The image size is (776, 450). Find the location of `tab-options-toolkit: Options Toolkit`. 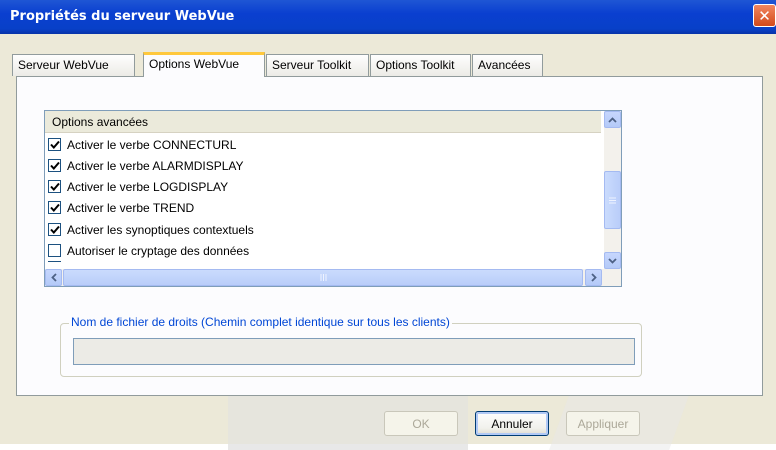

tab-options-toolkit: Options Toolkit is located at coordinates (420, 65).